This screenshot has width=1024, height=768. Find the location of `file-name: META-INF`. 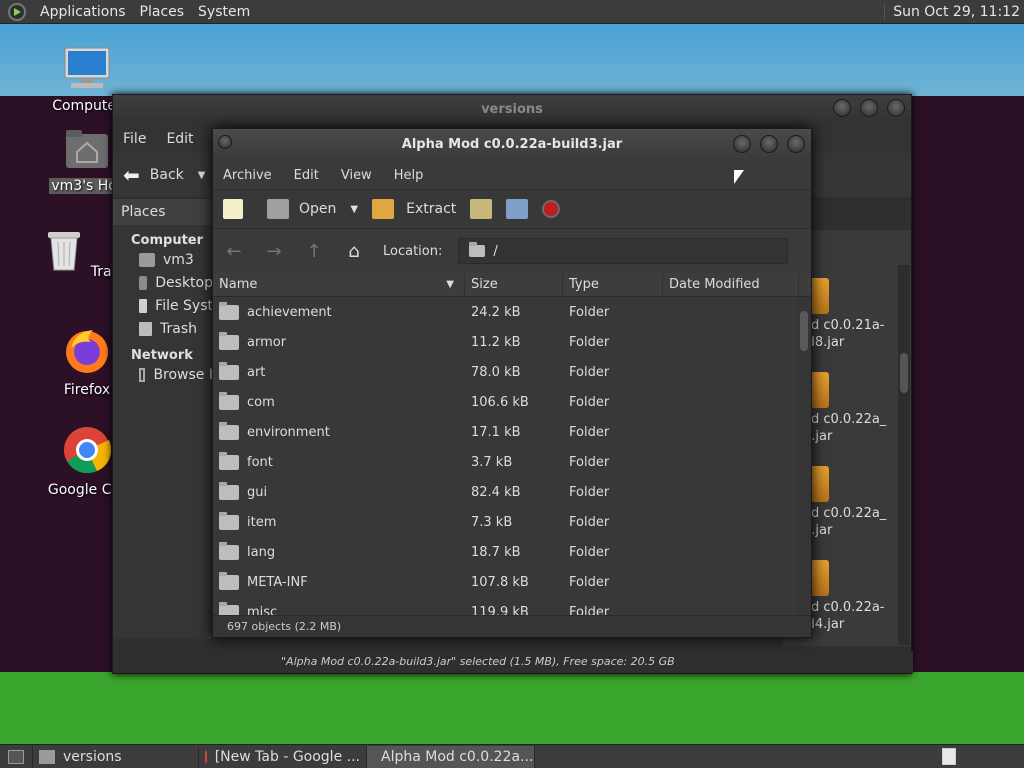

file-name: META-INF is located at coordinates (277, 582).